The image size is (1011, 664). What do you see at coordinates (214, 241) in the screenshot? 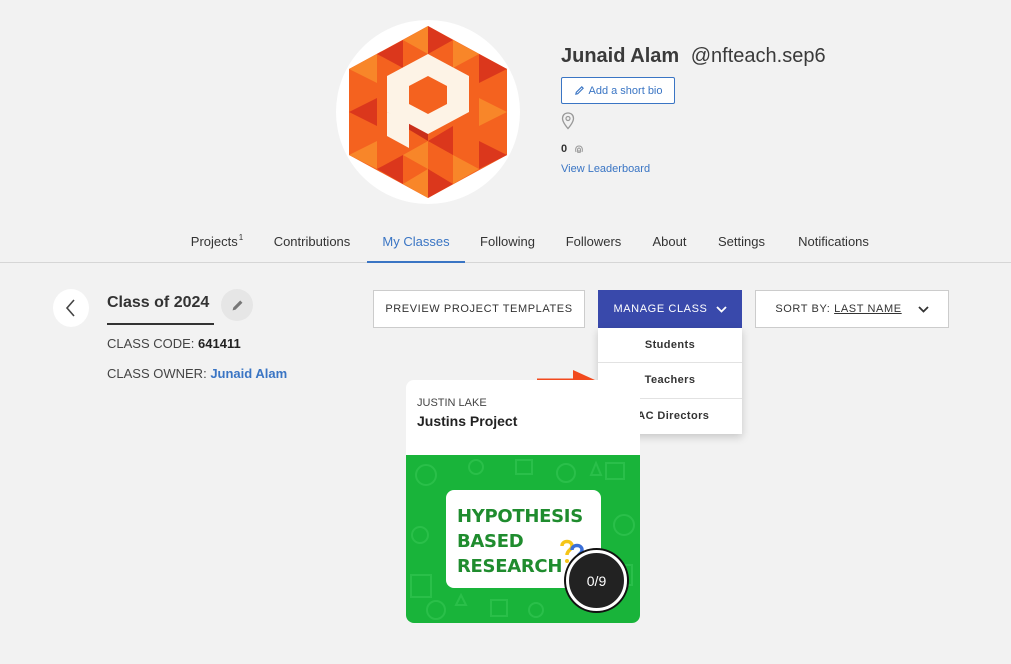
I see `tab-projects-label: Projects` at bounding box center [214, 241].